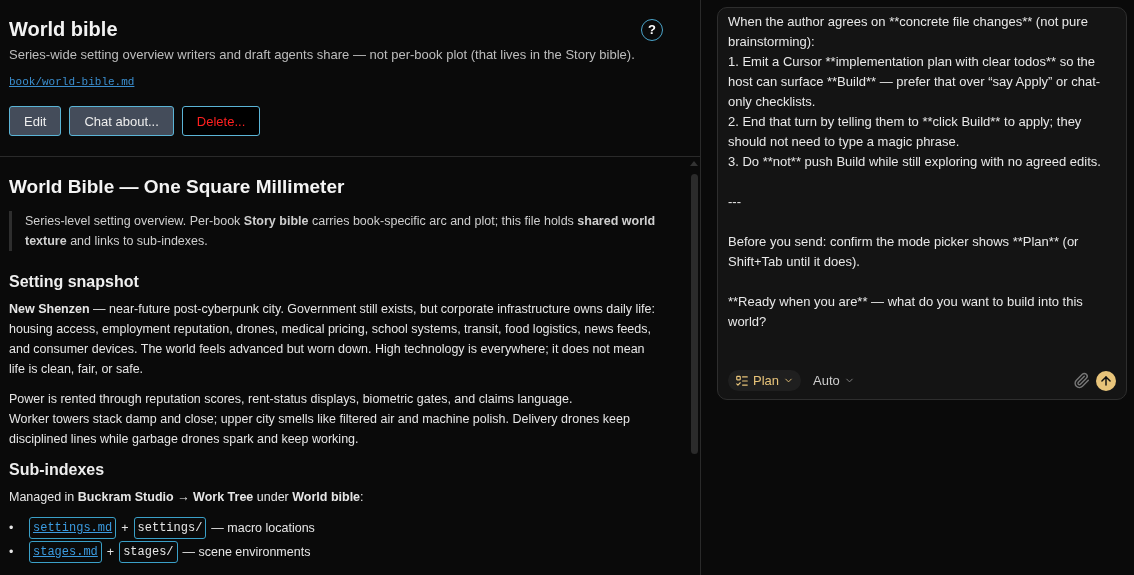 The height and width of the screenshot is (575, 1134). What do you see at coordinates (72, 82) in the screenshot?
I see `file-path-link: book/world-bible.md` at bounding box center [72, 82].